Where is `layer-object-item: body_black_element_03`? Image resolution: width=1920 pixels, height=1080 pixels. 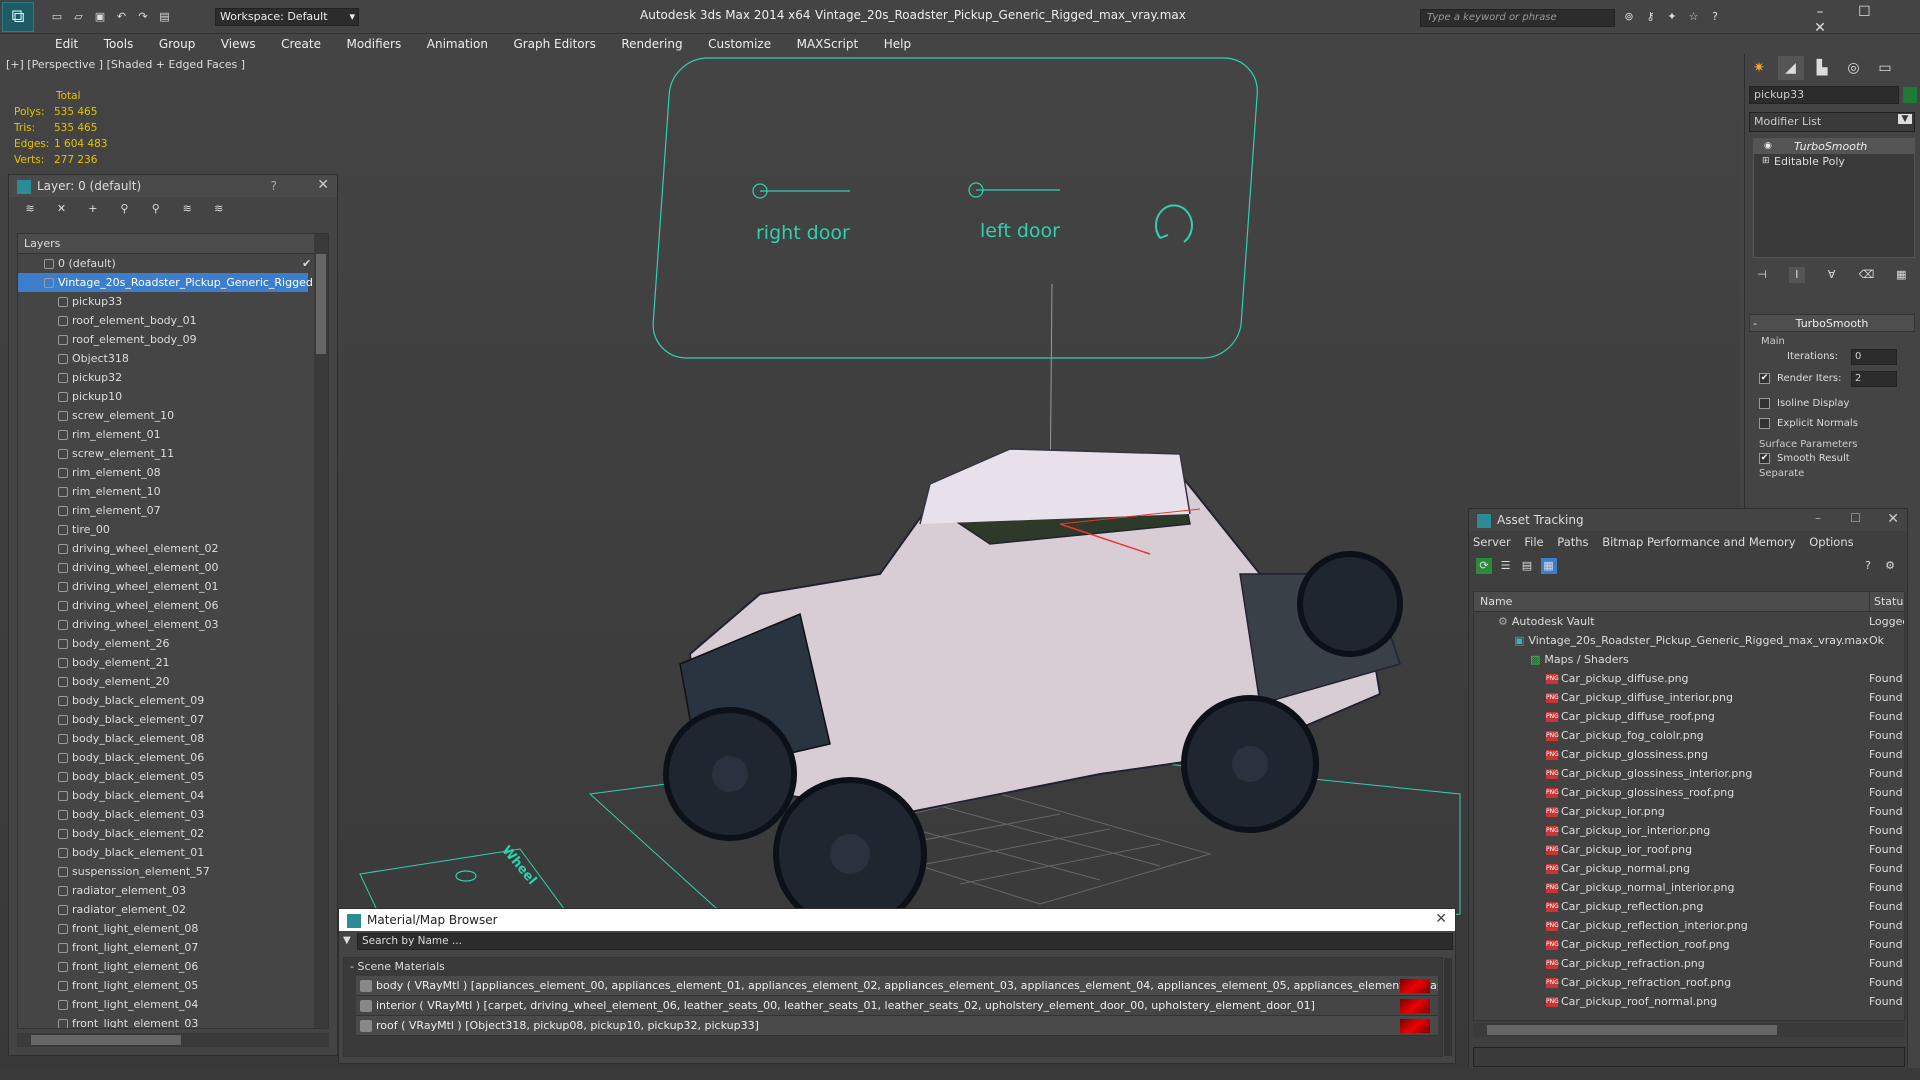 layer-object-item: body_black_element_03 is located at coordinates (173, 814).